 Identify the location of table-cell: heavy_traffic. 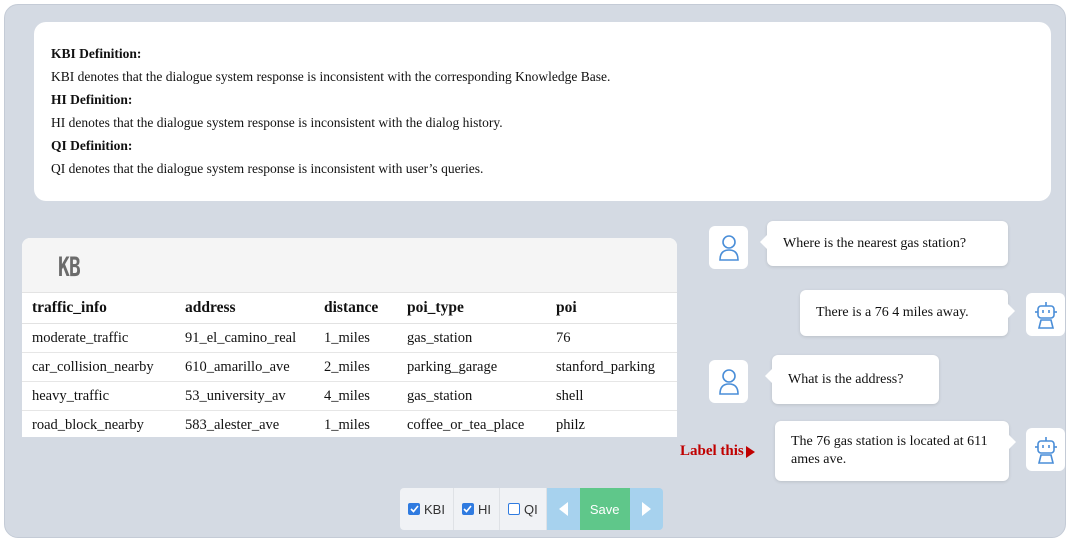
(98, 396).